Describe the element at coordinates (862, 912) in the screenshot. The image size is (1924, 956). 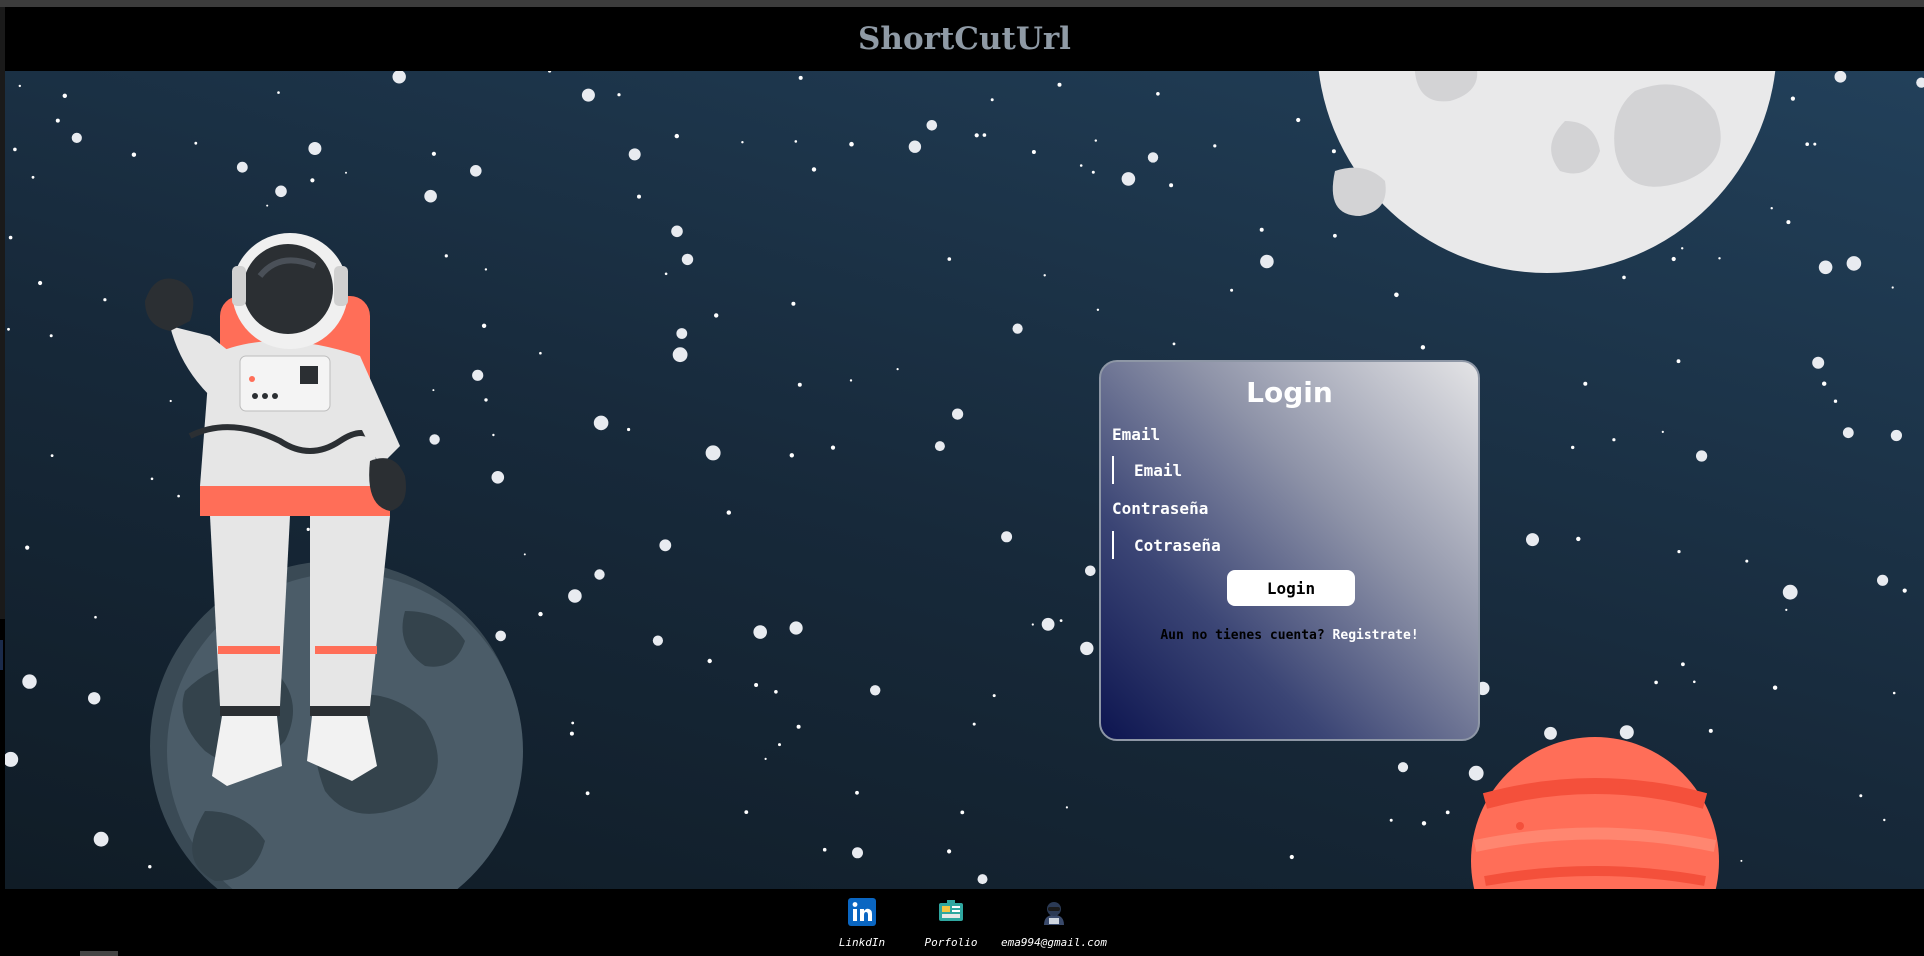
I see `linkedin-icon` at that location.